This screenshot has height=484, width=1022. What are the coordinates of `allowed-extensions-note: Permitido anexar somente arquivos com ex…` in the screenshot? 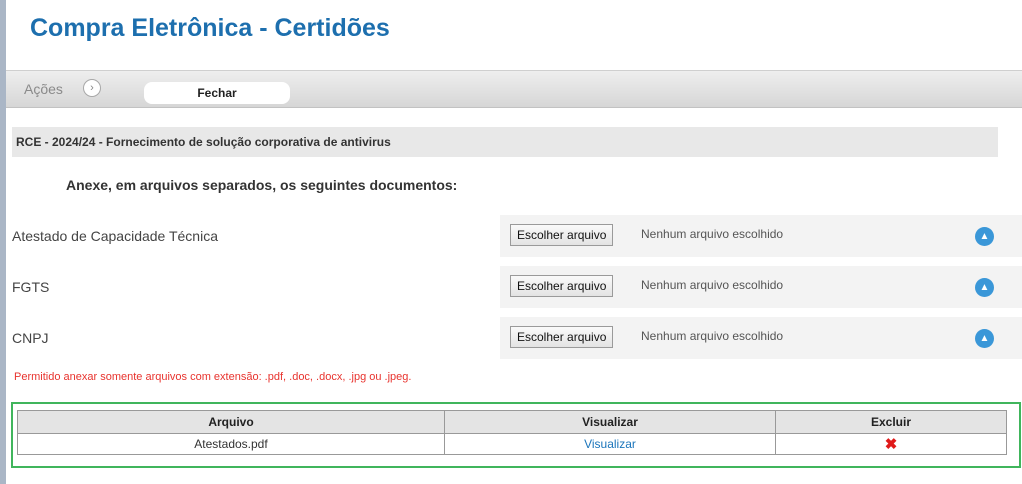 It's located at (213, 377).